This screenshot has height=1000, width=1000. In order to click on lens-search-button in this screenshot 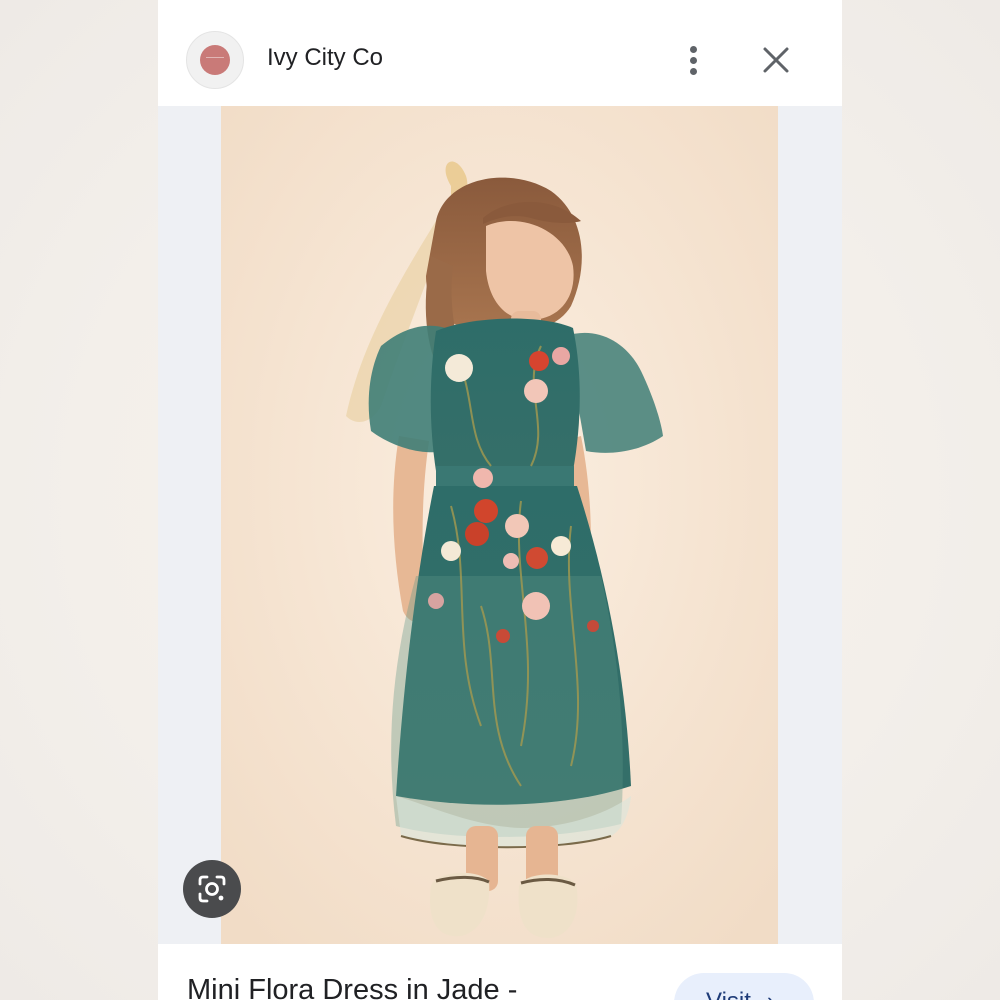, I will do `click(212, 889)`.